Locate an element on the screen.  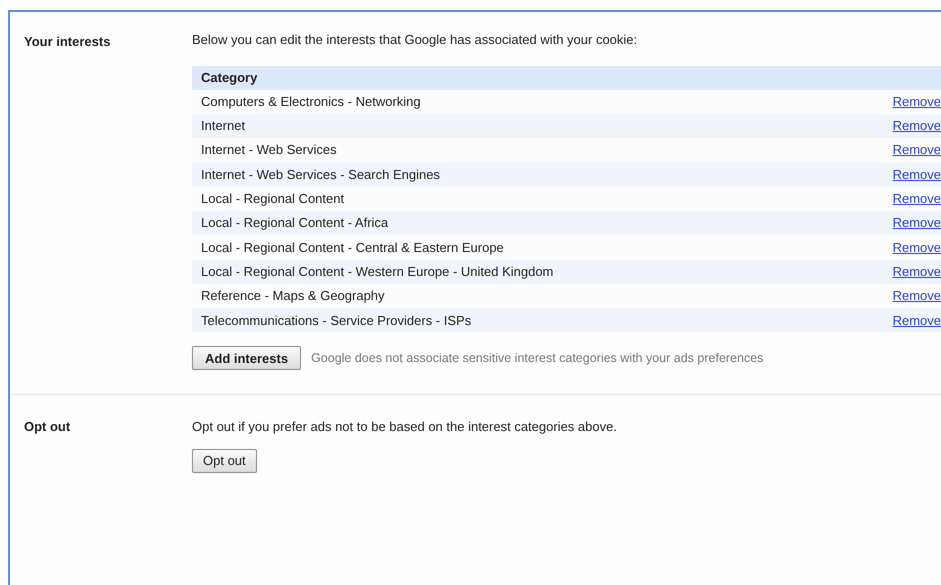
column-header: Category is located at coordinates (229, 77).